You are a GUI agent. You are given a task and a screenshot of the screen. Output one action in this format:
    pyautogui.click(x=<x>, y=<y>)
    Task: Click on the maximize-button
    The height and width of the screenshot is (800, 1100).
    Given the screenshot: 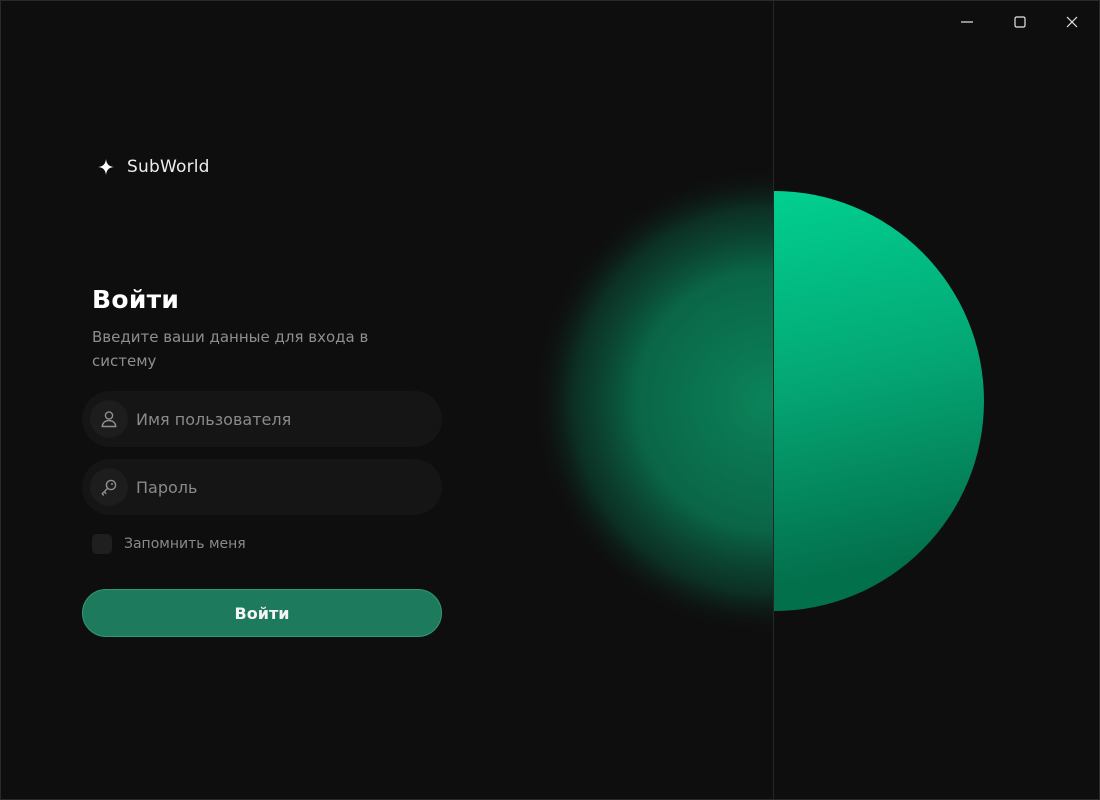 What is the action you would take?
    pyautogui.click(x=1020, y=22)
    